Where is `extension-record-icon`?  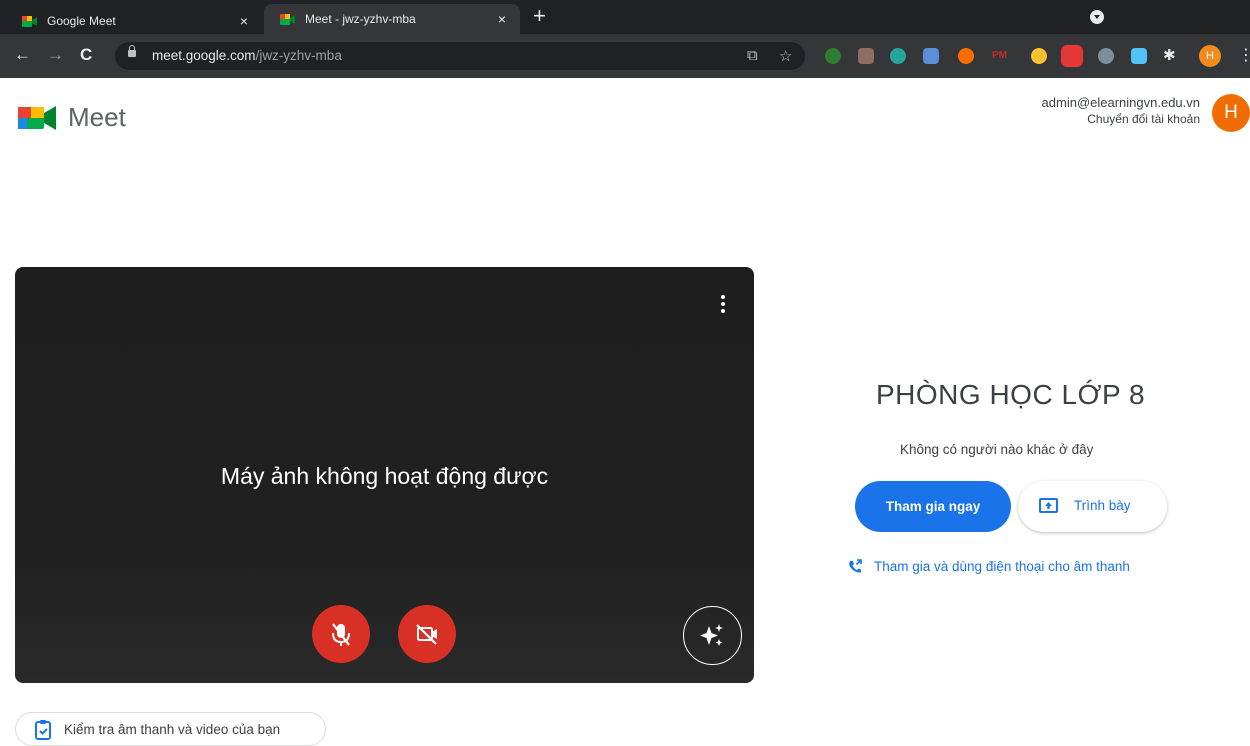
extension-record-icon is located at coordinates (833, 56).